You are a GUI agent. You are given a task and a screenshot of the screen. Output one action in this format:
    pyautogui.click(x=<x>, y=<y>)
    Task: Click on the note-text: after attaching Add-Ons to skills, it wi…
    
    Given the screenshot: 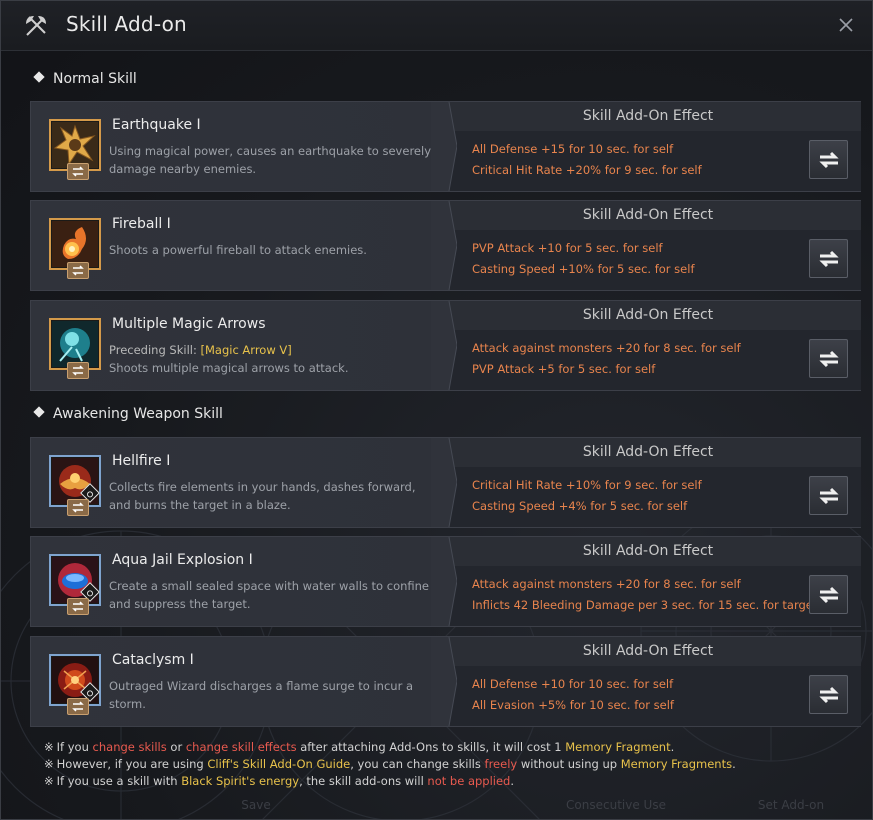 What is the action you would take?
    pyautogui.click(x=431, y=747)
    